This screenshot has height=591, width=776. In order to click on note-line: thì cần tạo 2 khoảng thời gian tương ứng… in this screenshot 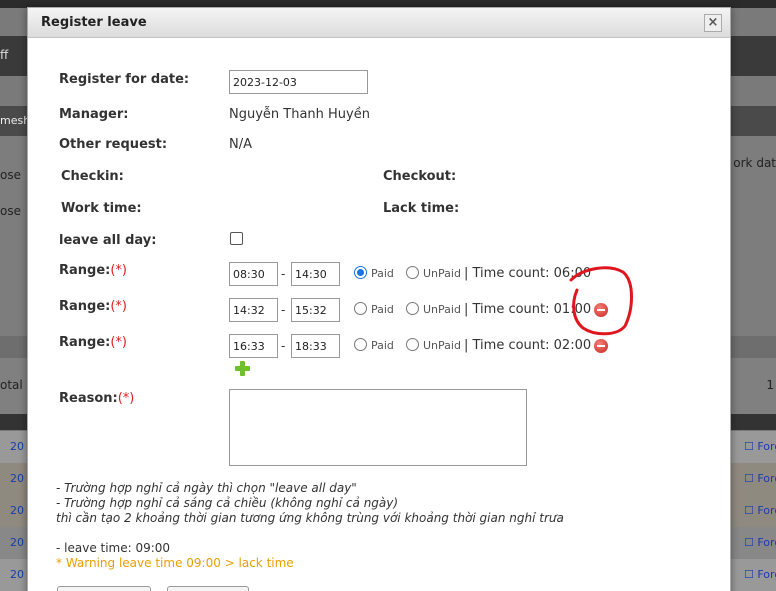, I will do `click(310, 518)`.